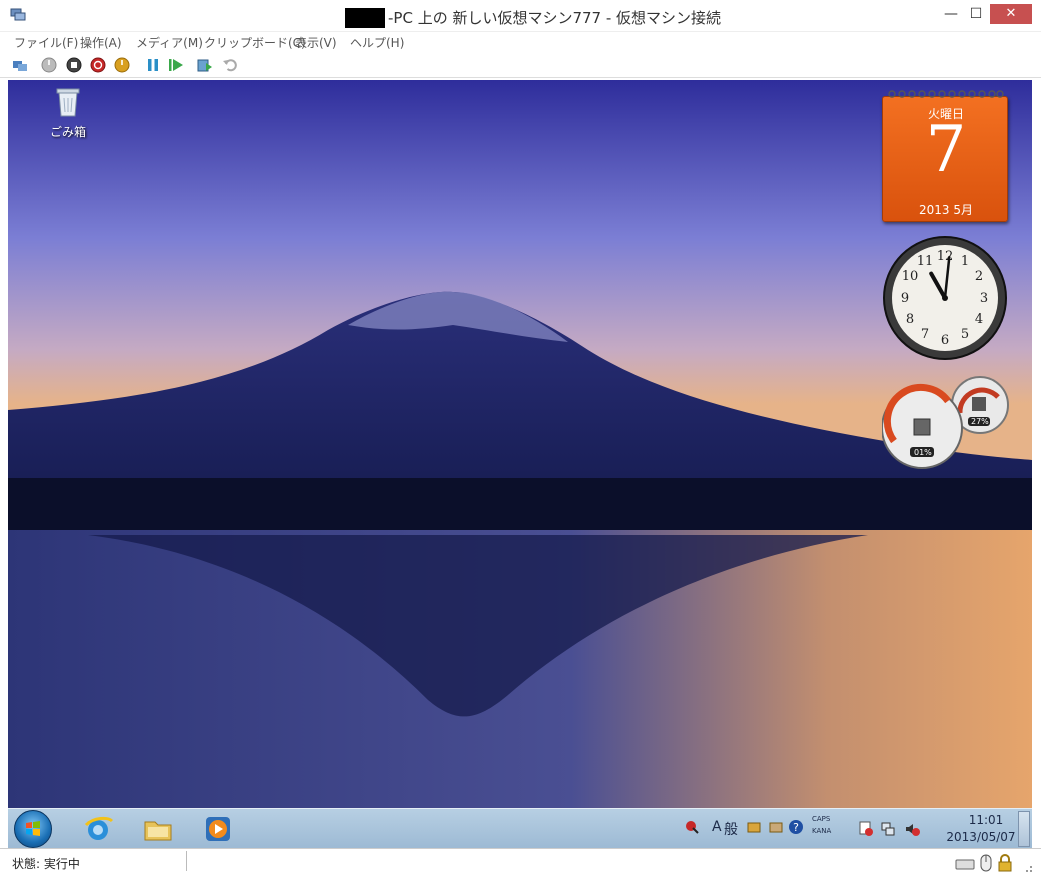 The width and height of the screenshot is (1041, 881). Describe the element at coordinates (965, 334) in the screenshot. I see `svg-text: 5` at that location.